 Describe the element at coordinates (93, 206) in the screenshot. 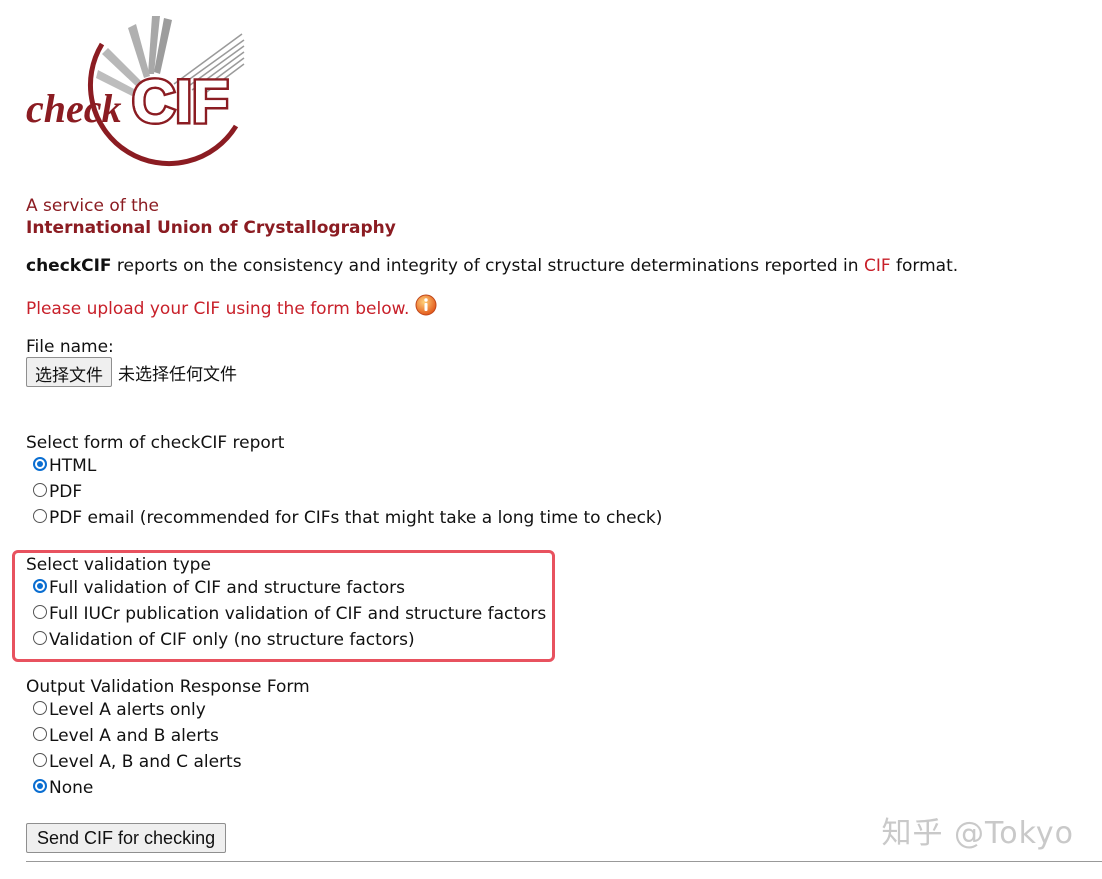

I see `service-line: A service of the` at that location.